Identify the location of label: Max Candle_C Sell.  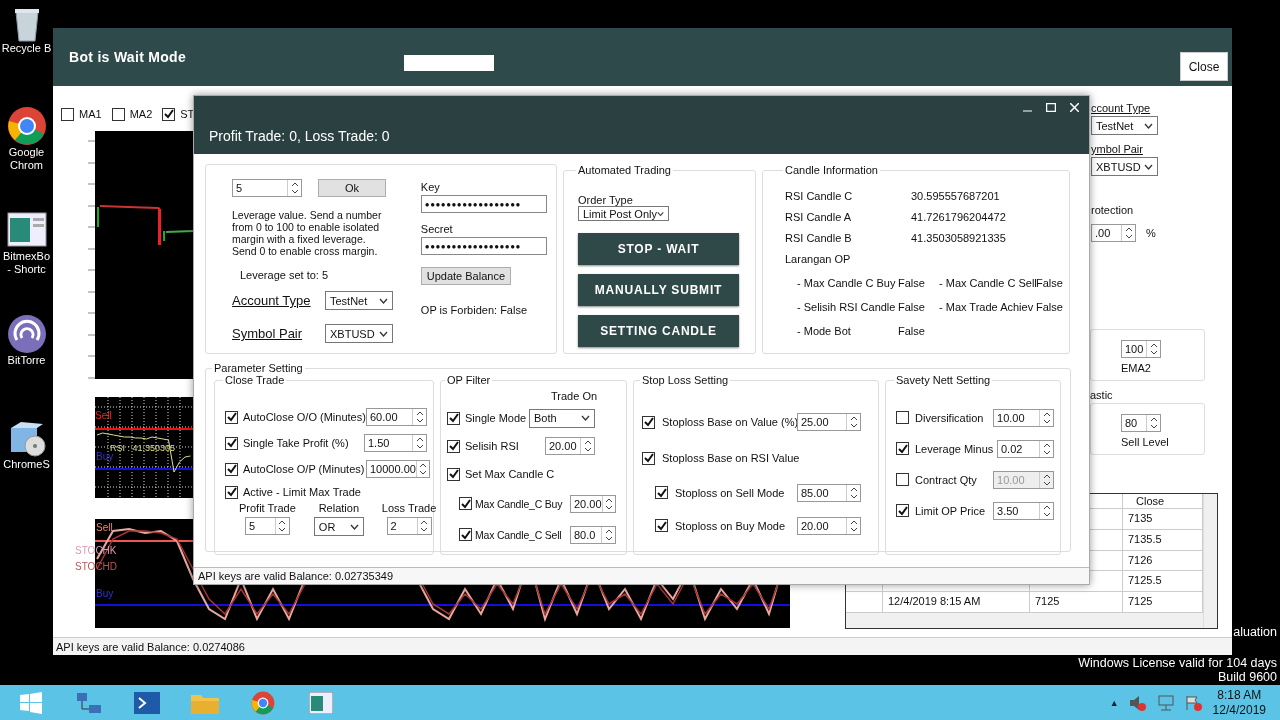
(518, 534).